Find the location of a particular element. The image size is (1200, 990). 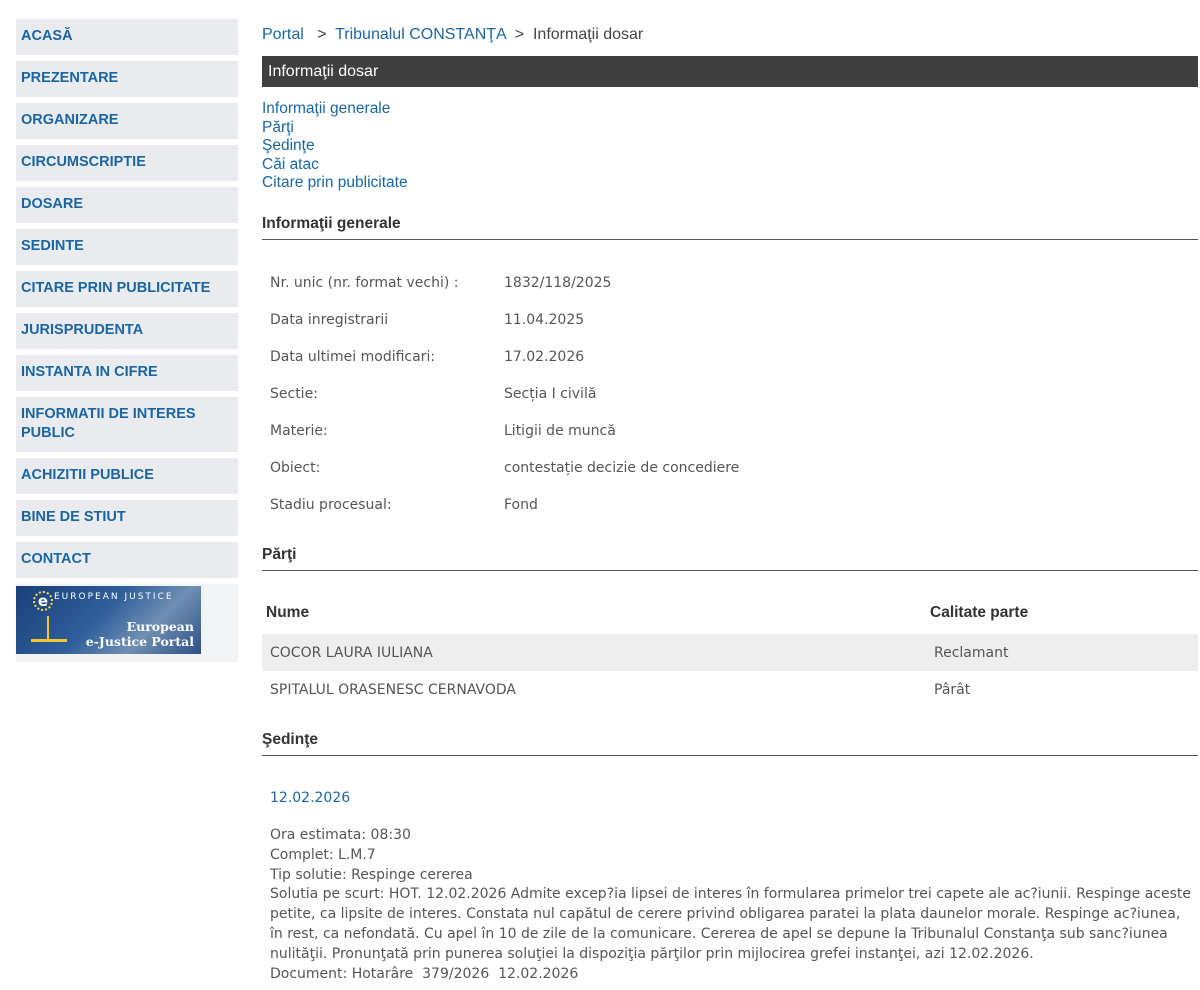

column-header-nume: Nume is located at coordinates (288, 612).